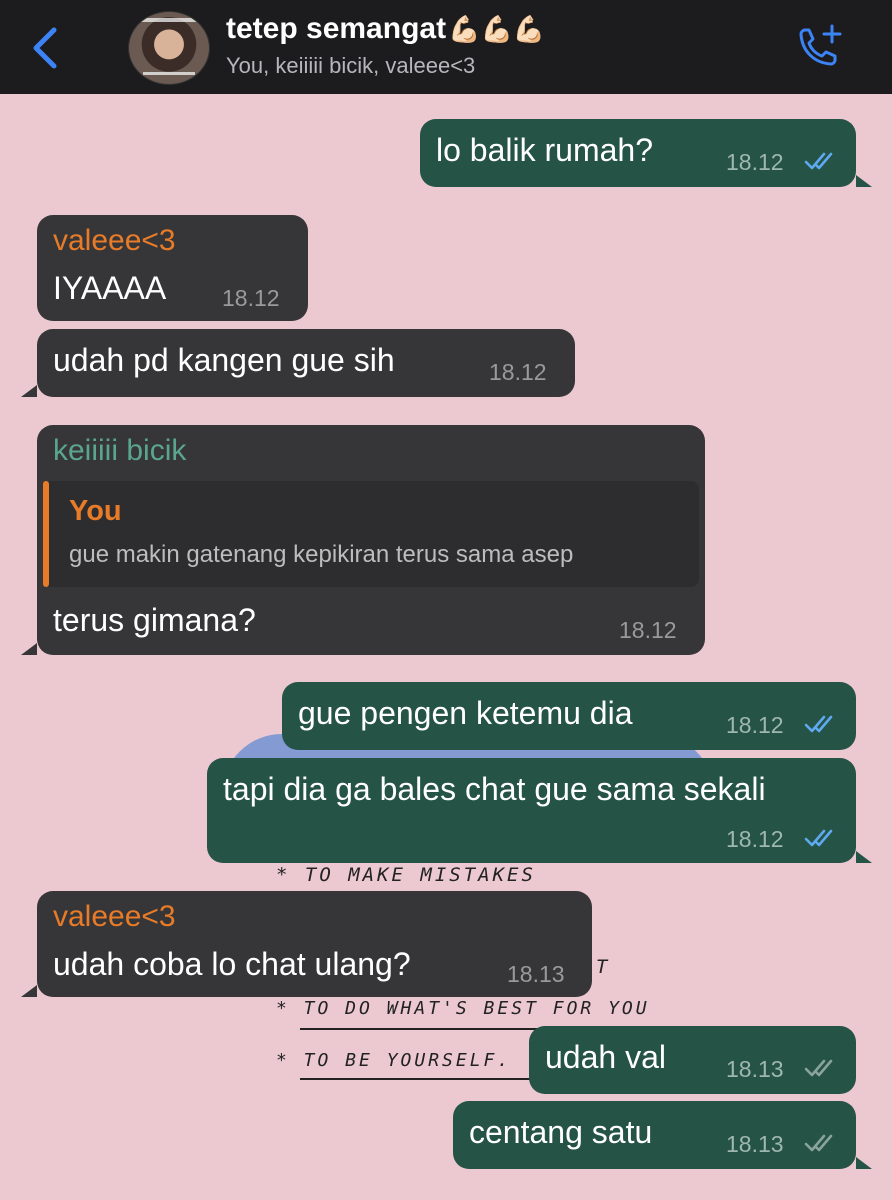 This screenshot has width=892, height=1200. I want to click on message-text: gue pengen ketemu dia, so click(465, 713).